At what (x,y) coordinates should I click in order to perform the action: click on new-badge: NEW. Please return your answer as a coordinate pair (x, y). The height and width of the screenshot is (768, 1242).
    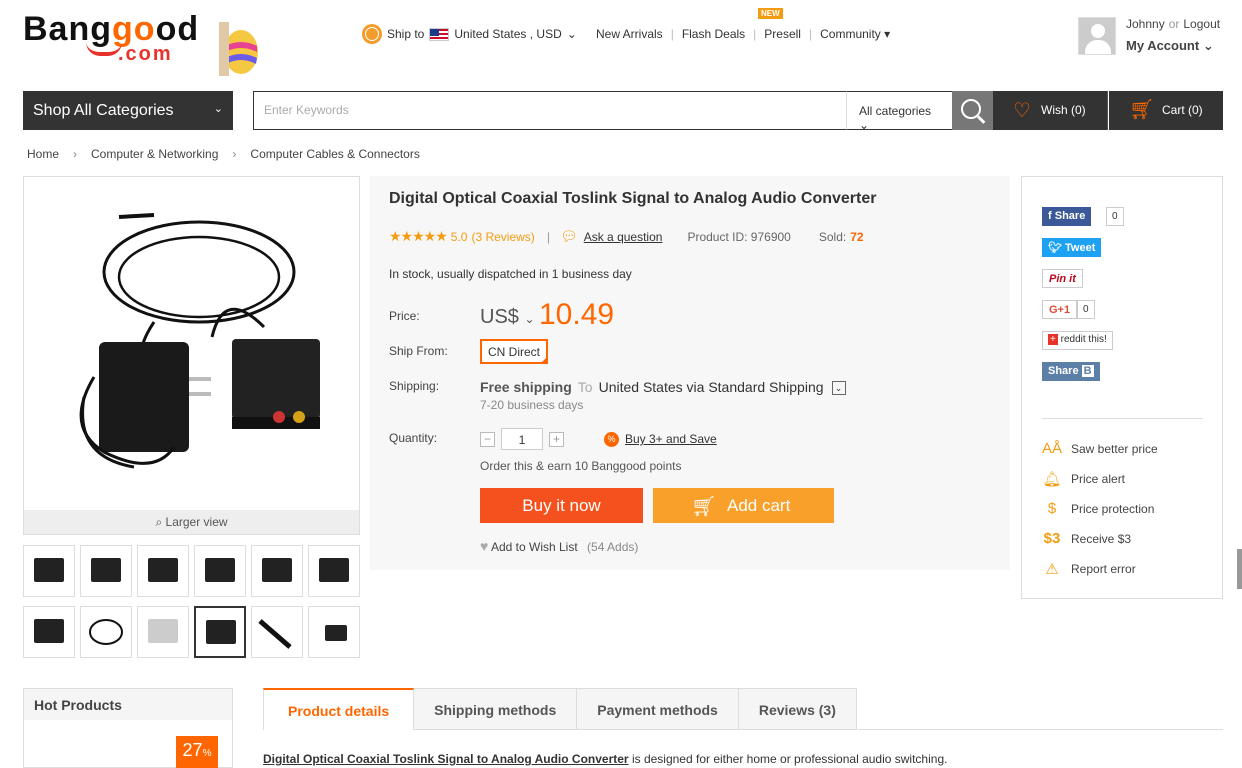
    Looking at the image, I should click on (770, 13).